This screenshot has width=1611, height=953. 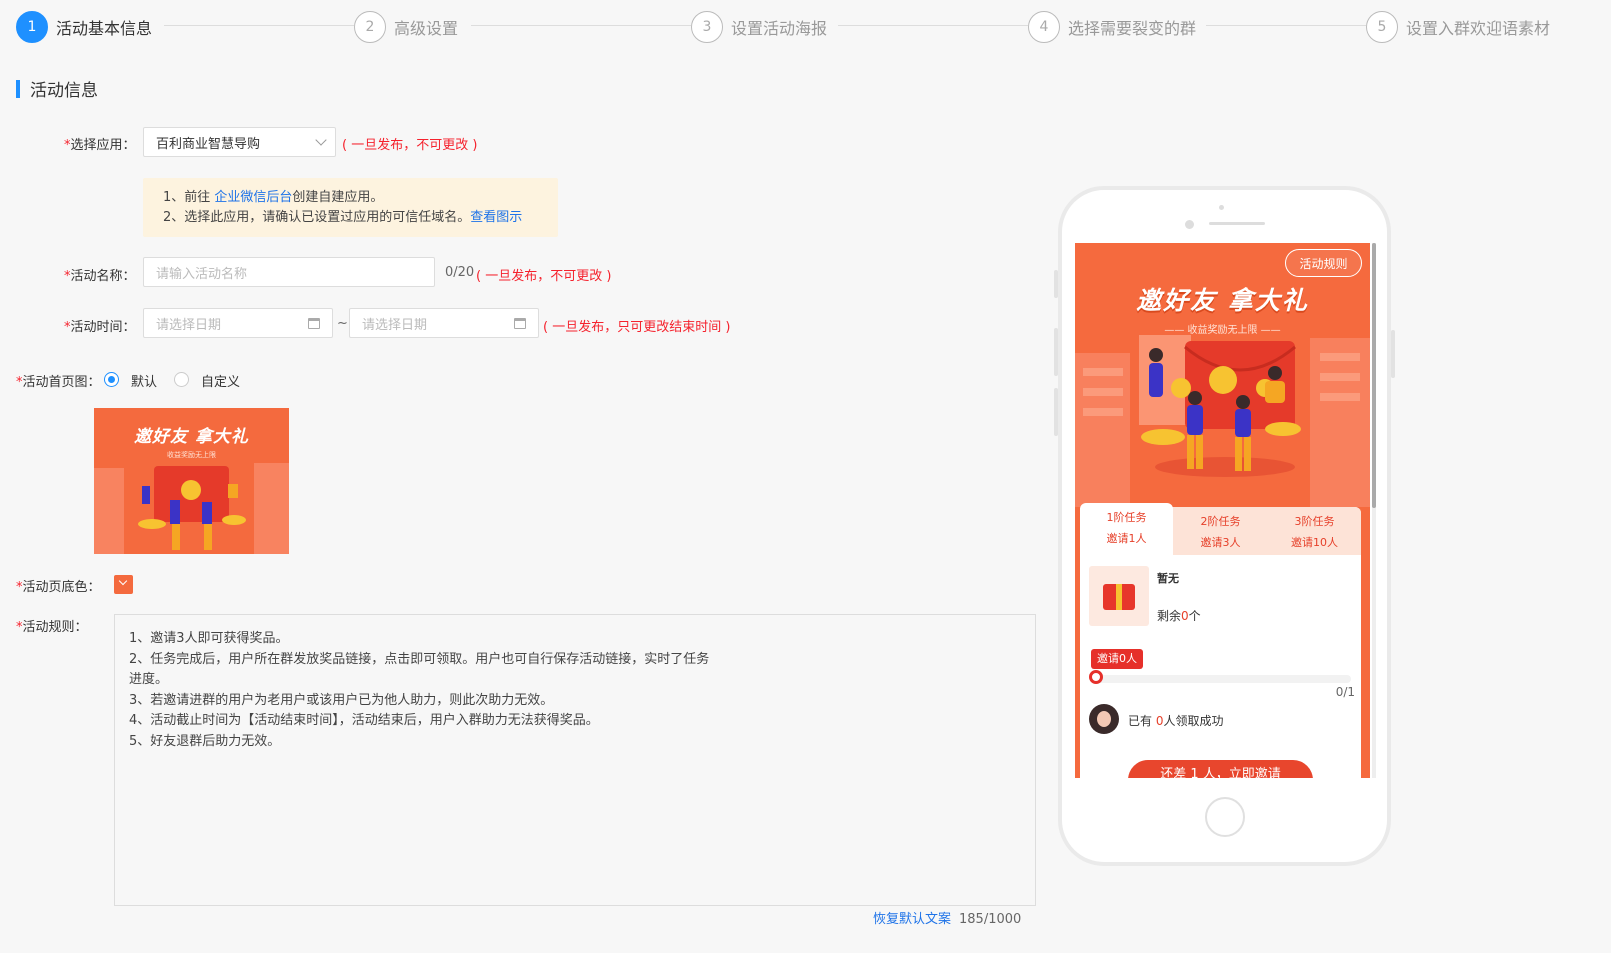 What do you see at coordinates (707, 27) in the screenshot?
I see `step-number: 3` at bounding box center [707, 27].